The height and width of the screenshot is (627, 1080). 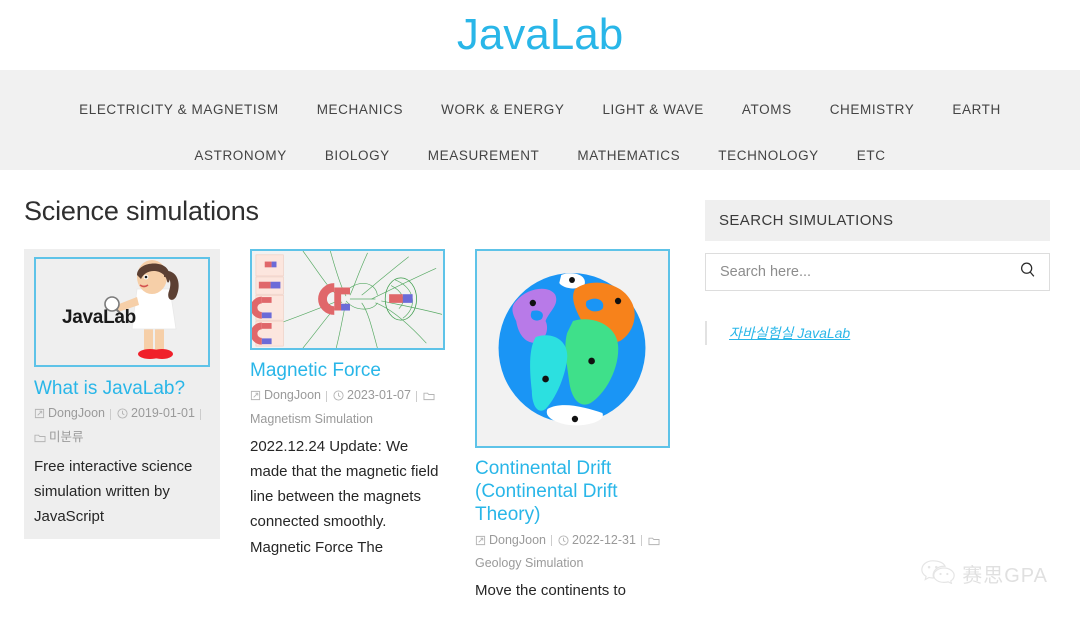 What do you see at coordinates (347, 408) in the screenshot?
I see `card-meta: DongJoon 2023-01-07 Magnetism Simulation` at bounding box center [347, 408].